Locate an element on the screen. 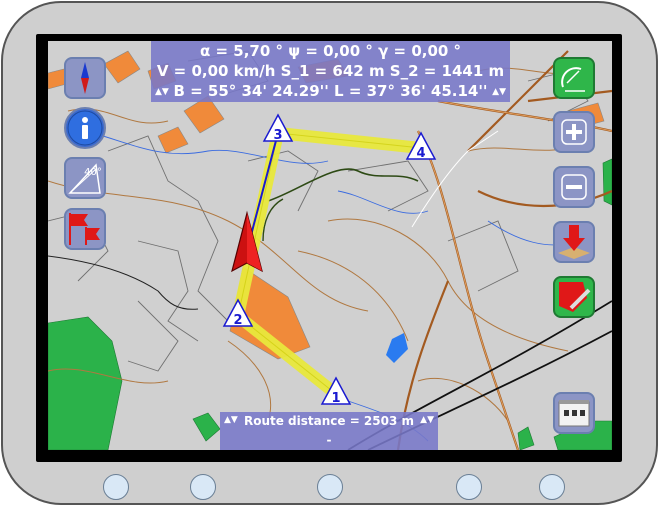  building-icon is located at coordinates (574, 413).